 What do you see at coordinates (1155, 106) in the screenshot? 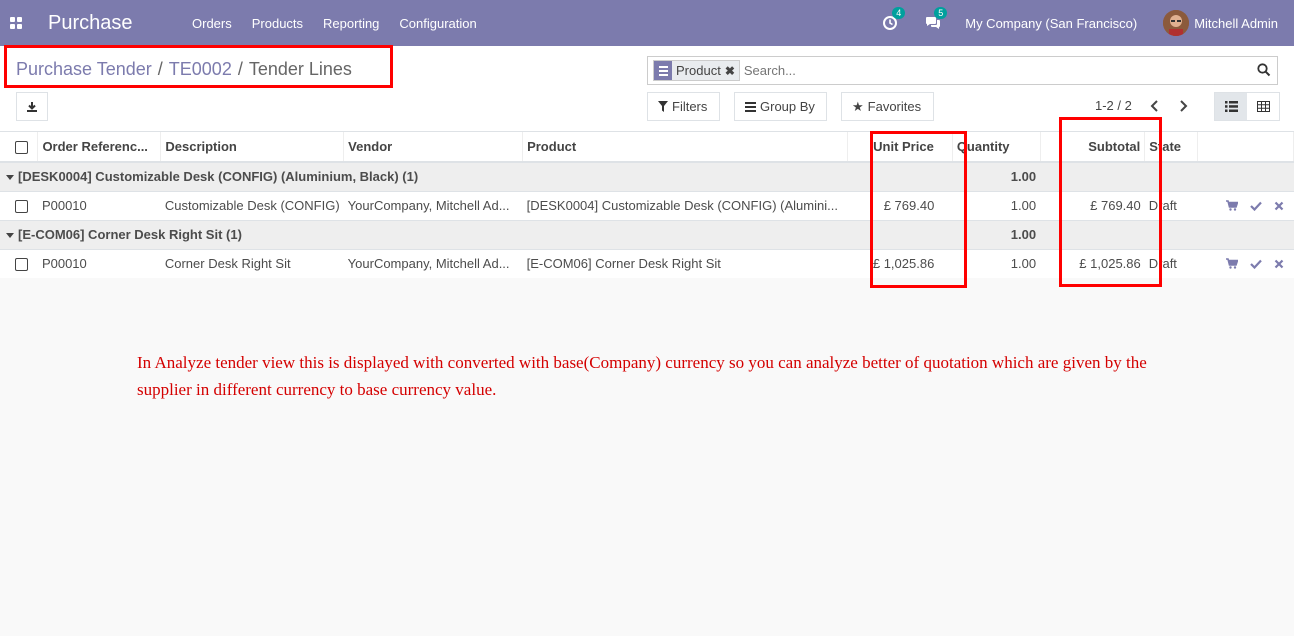
I see `pager-previous-icon` at bounding box center [1155, 106].